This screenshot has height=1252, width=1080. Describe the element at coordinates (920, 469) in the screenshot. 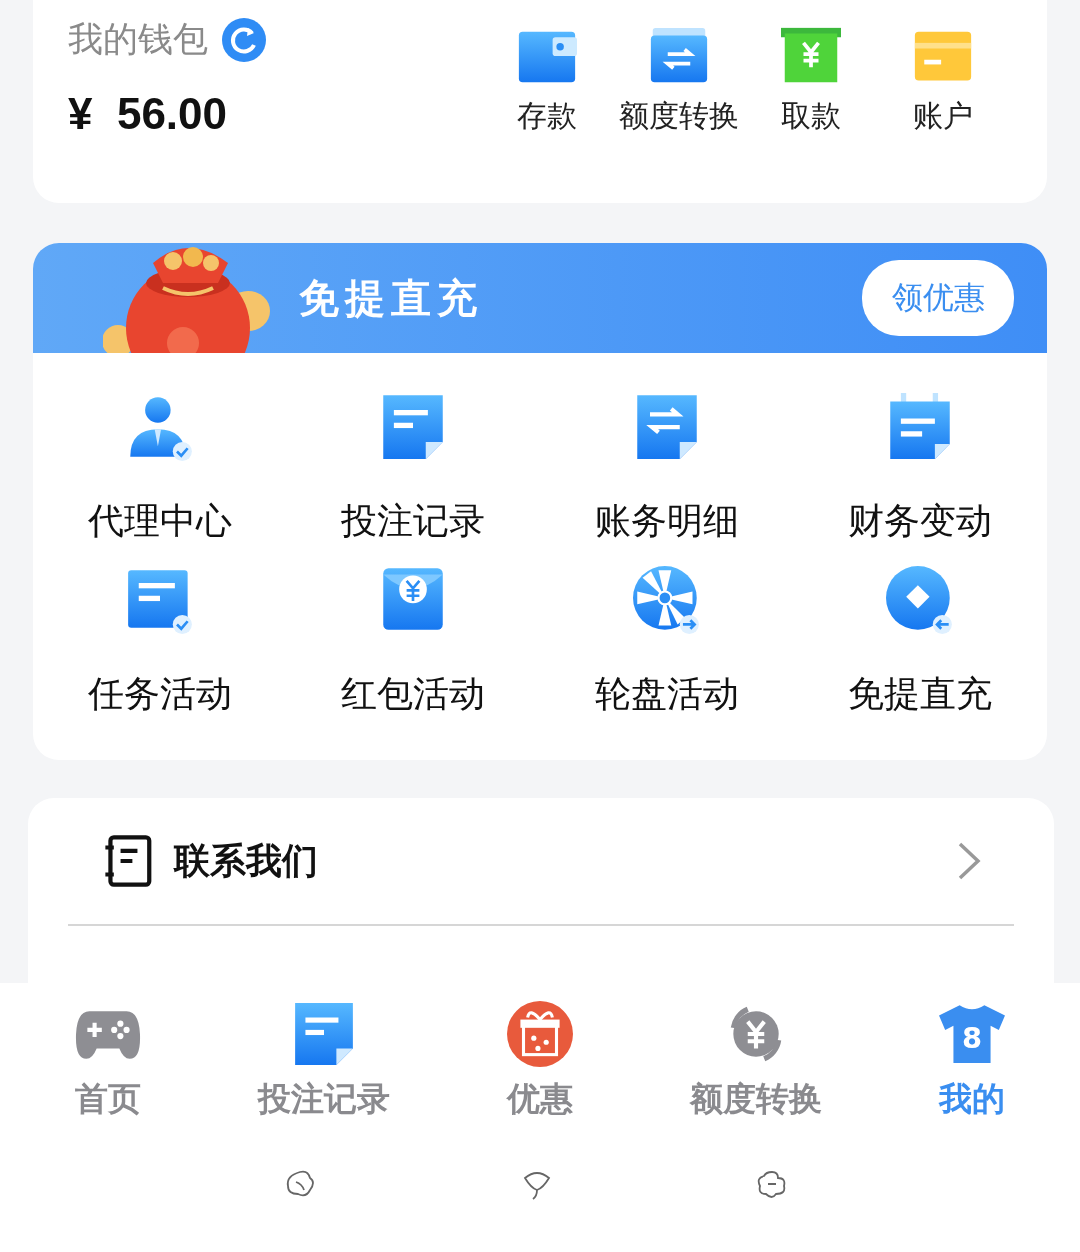

I see `feature-item: 财务变动` at that location.